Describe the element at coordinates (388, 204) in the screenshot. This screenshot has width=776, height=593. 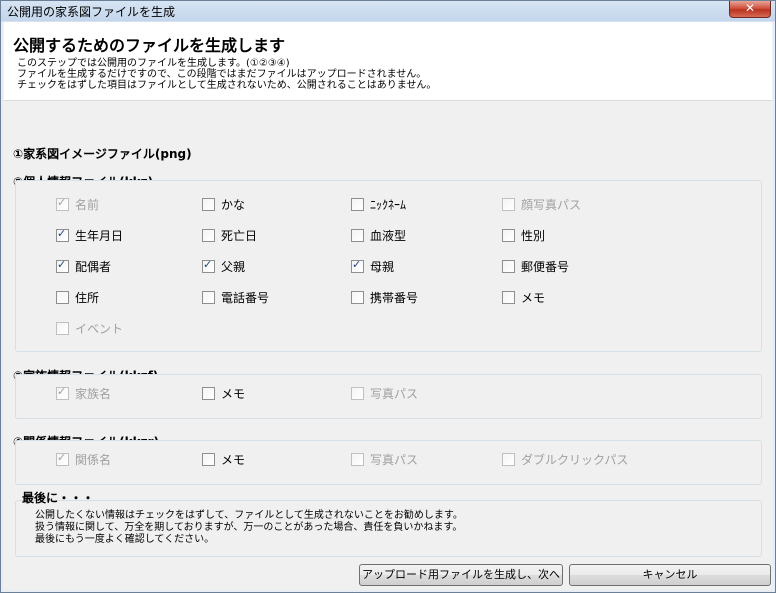
I see `checkbox-label: ﾆｯｸﾈｰﾑ` at that location.